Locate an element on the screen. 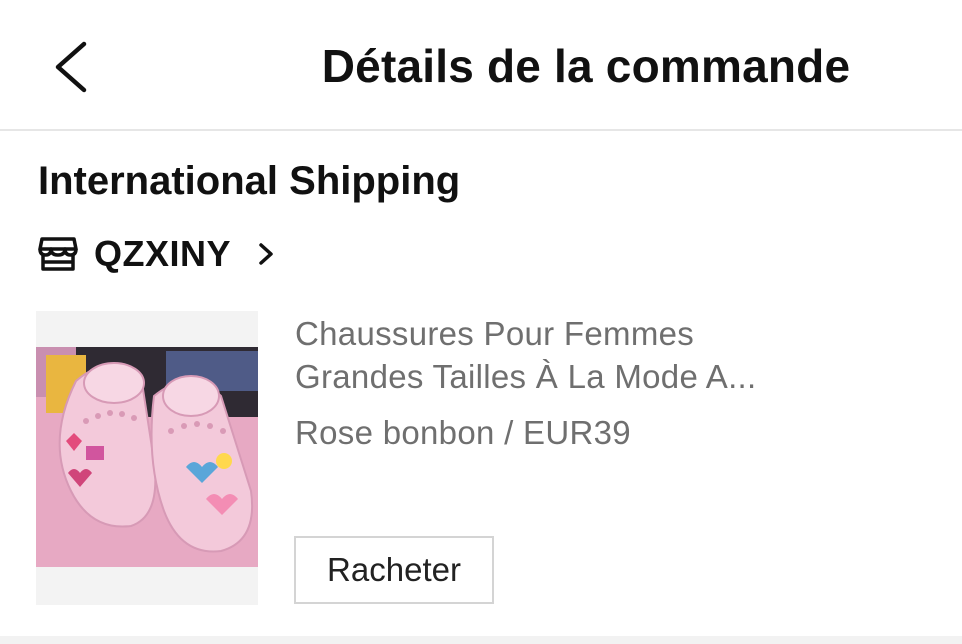  rebuy-button: Racheter is located at coordinates (394, 570).